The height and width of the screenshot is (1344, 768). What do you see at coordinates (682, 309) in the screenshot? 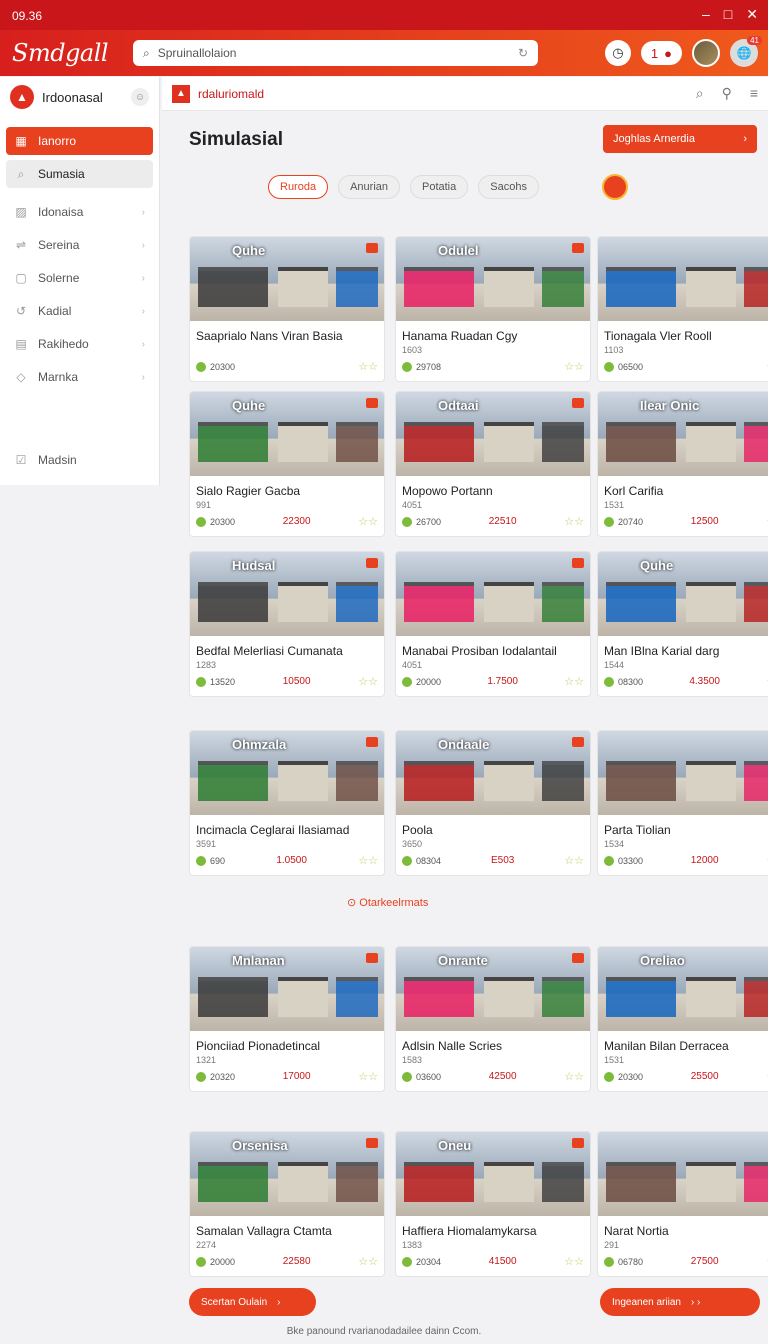
I see `store-card: Tionagala Vler Rooll 1103 06500☆☆` at bounding box center [682, 309].